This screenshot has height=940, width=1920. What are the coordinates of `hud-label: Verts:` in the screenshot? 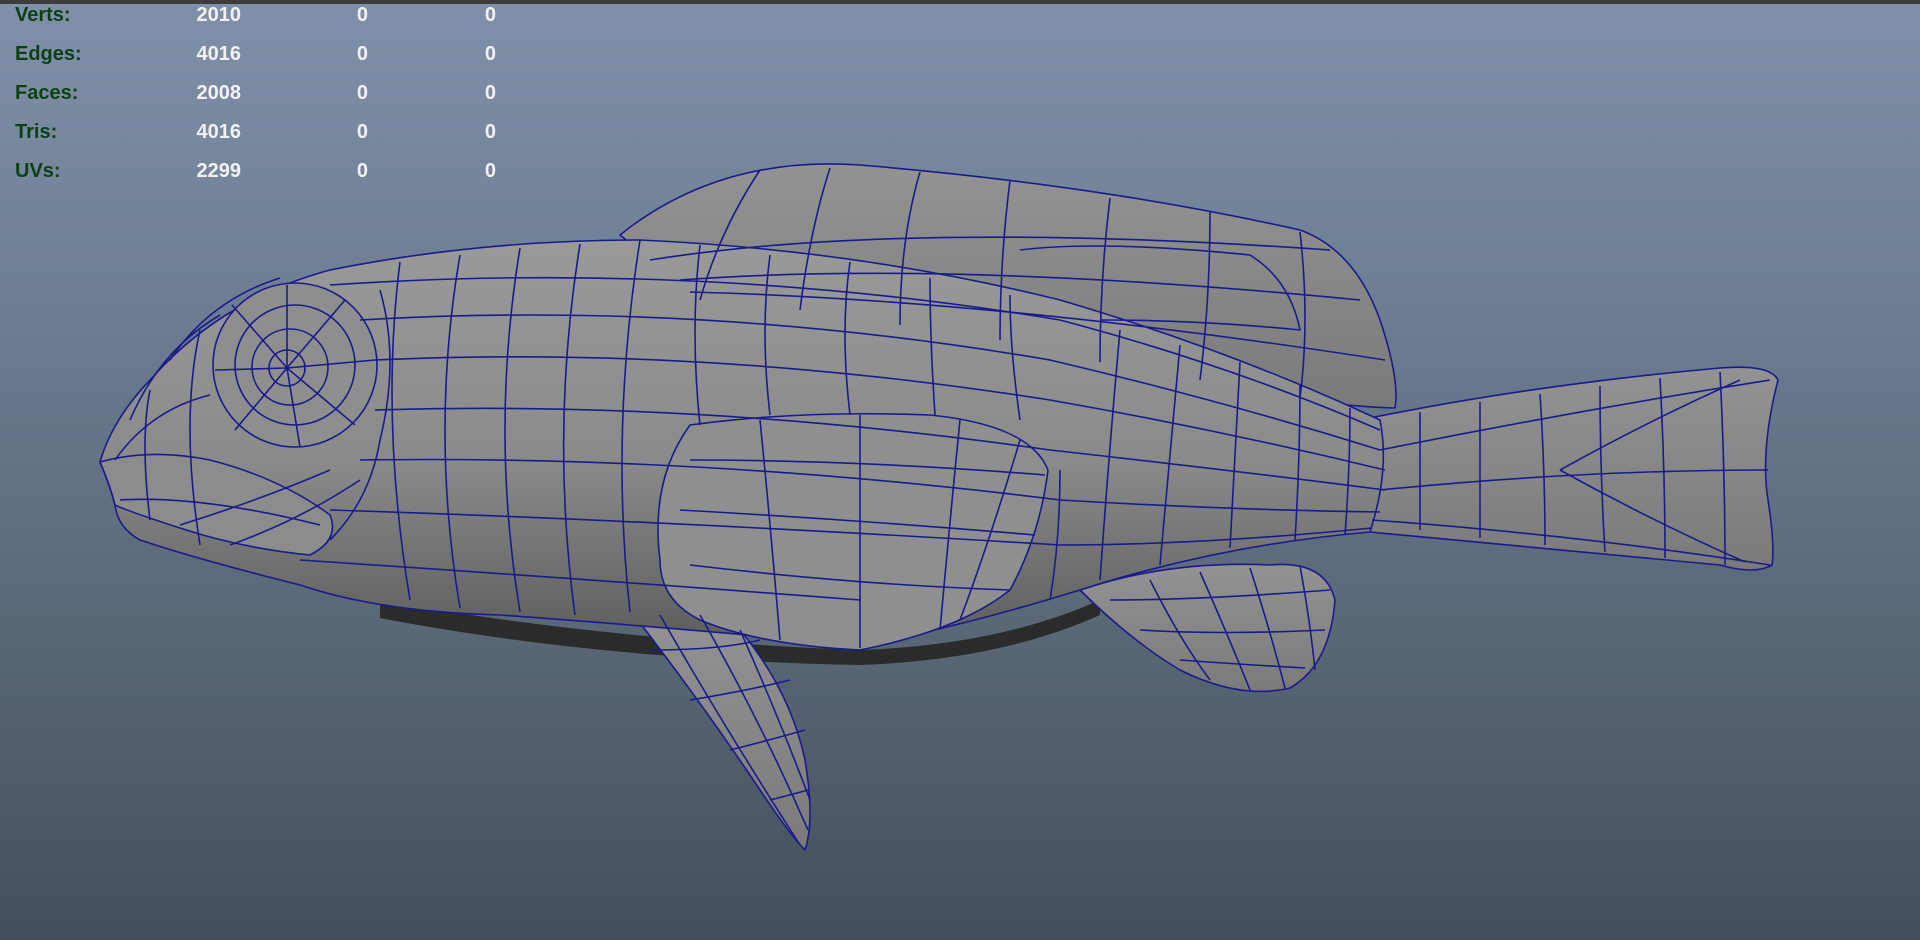 It's located at (43, 15).